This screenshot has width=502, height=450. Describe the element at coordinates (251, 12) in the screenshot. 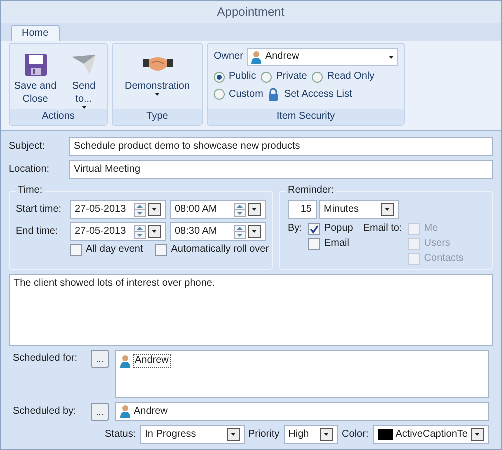

I see `window-title: Appointment` at that location.